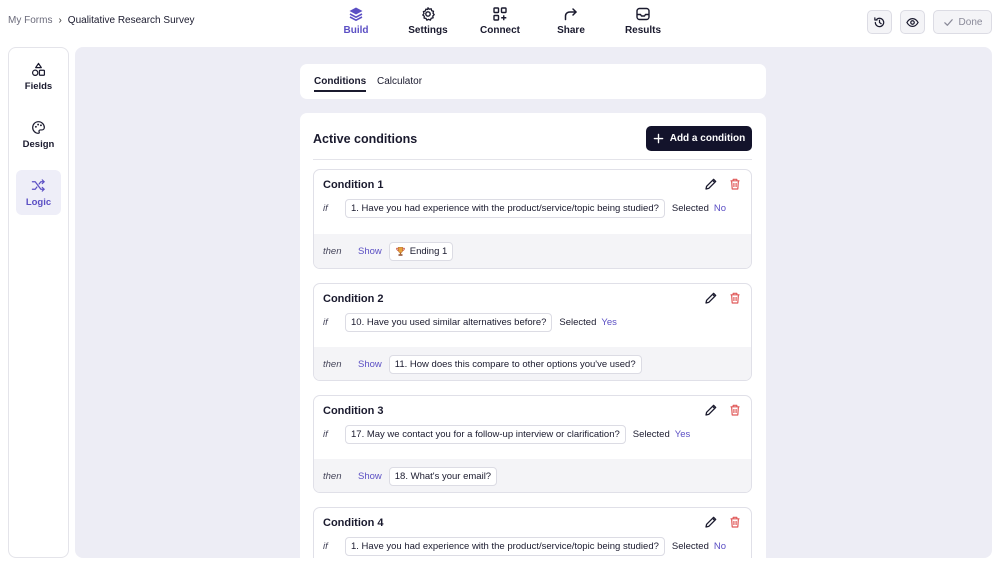 This screenshot has width=1000, height=565. I want to click on target-label: Ending 1, so click(428, 251).